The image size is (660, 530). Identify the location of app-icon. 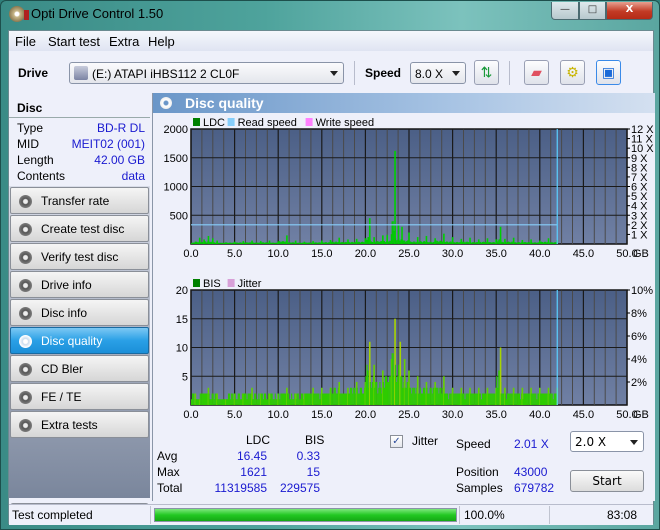
(19, 14).